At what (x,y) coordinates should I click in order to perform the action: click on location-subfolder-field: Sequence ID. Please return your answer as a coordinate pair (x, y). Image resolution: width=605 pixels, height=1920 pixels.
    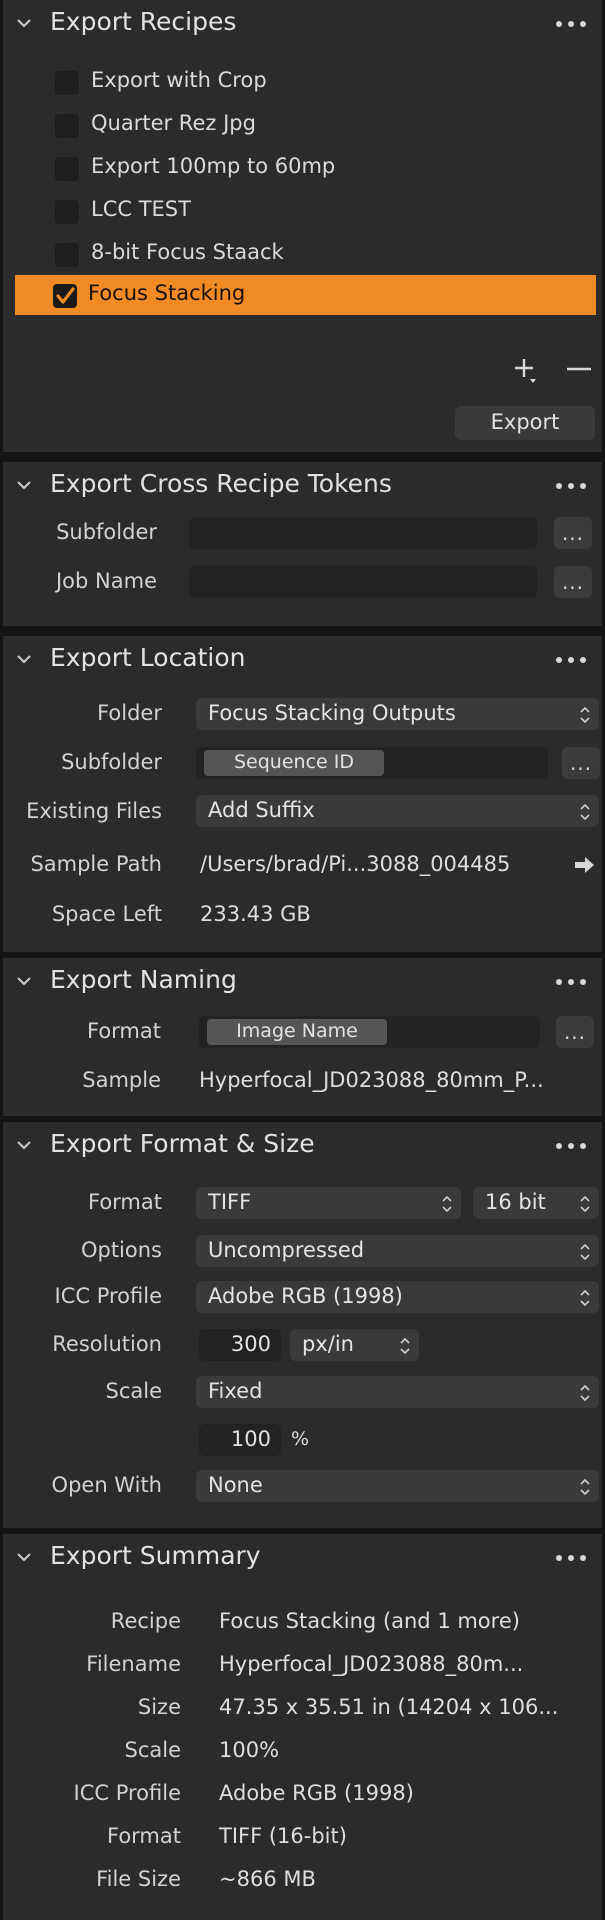
    Looking at the image, I should click on (372, 763).